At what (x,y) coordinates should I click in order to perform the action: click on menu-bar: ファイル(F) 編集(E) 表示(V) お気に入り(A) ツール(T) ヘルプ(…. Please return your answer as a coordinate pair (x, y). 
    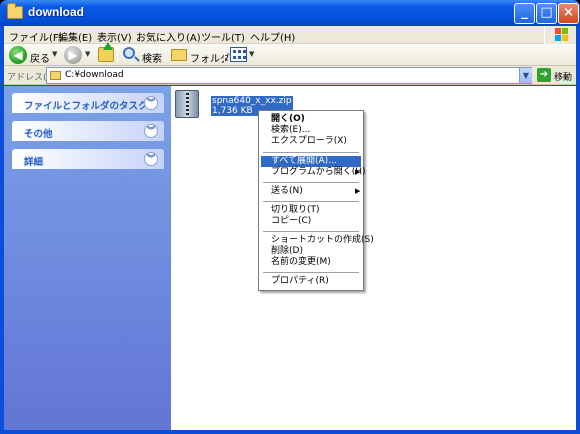
    Looking at the image, I should click on (290, 35).